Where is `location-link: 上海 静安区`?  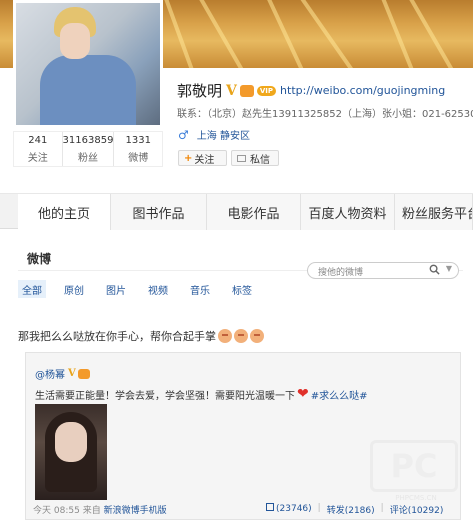 location-link: 上海 静安区 is located at coordinates (223, 134).